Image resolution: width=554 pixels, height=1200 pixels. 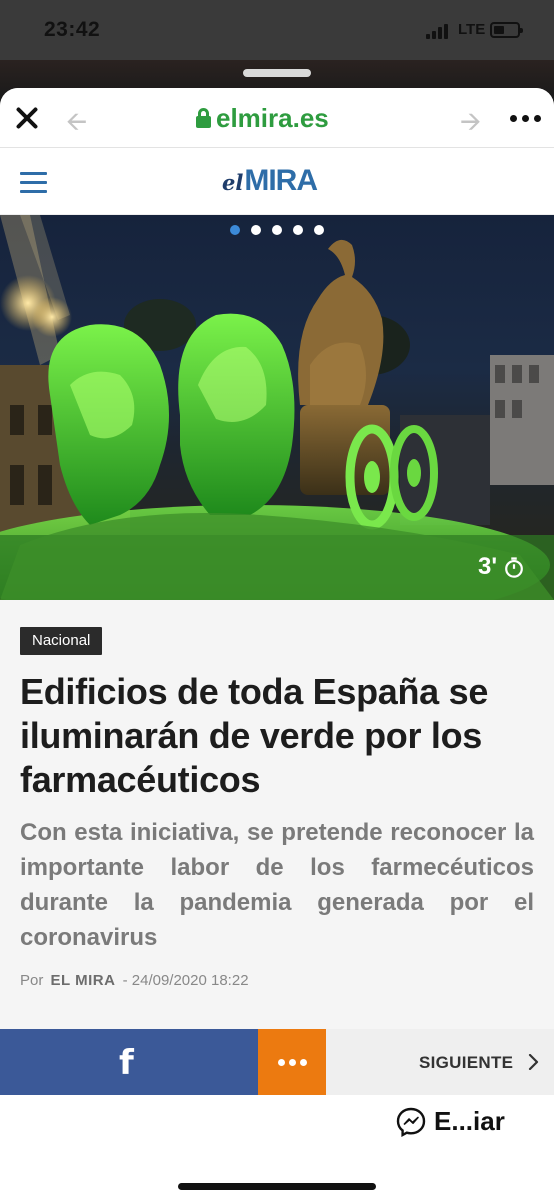 I want to click on messenger-icon, so click(x=411, y=1122).